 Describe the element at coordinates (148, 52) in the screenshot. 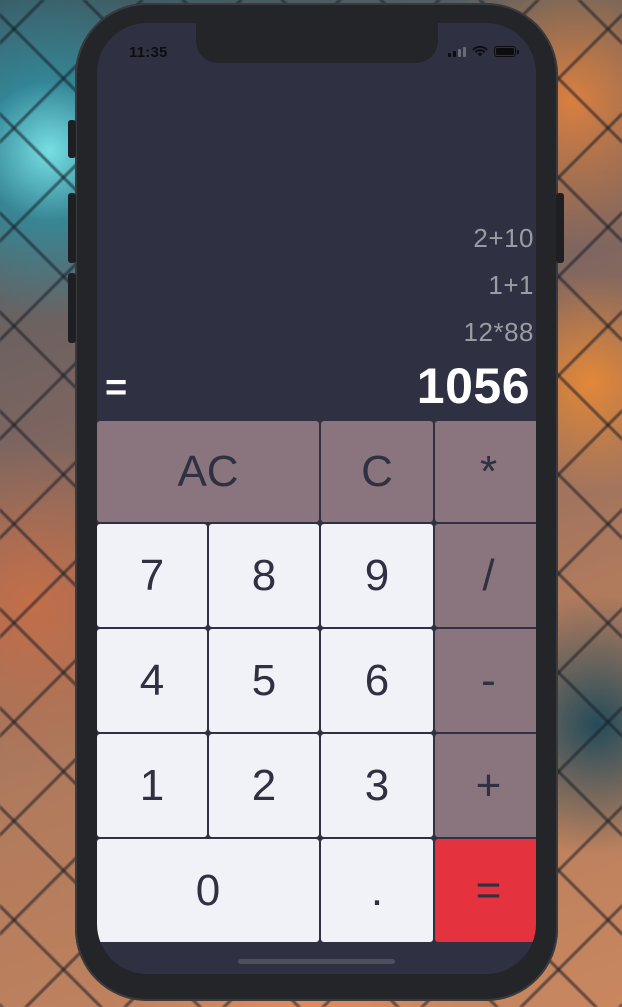

I see `status-time: 11:35` at that location.